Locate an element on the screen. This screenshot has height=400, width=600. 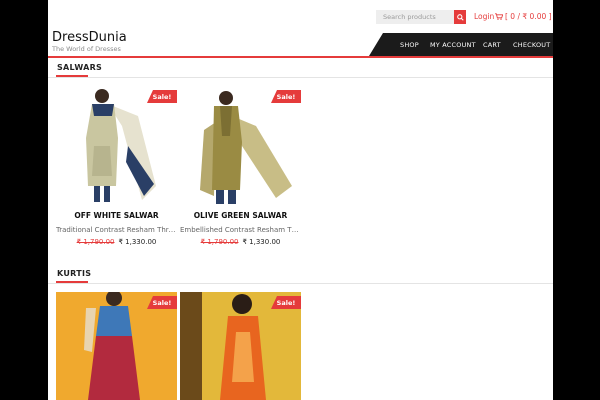
product-name: OFF WHITE SALWAR is located at coordinates (116, 215).